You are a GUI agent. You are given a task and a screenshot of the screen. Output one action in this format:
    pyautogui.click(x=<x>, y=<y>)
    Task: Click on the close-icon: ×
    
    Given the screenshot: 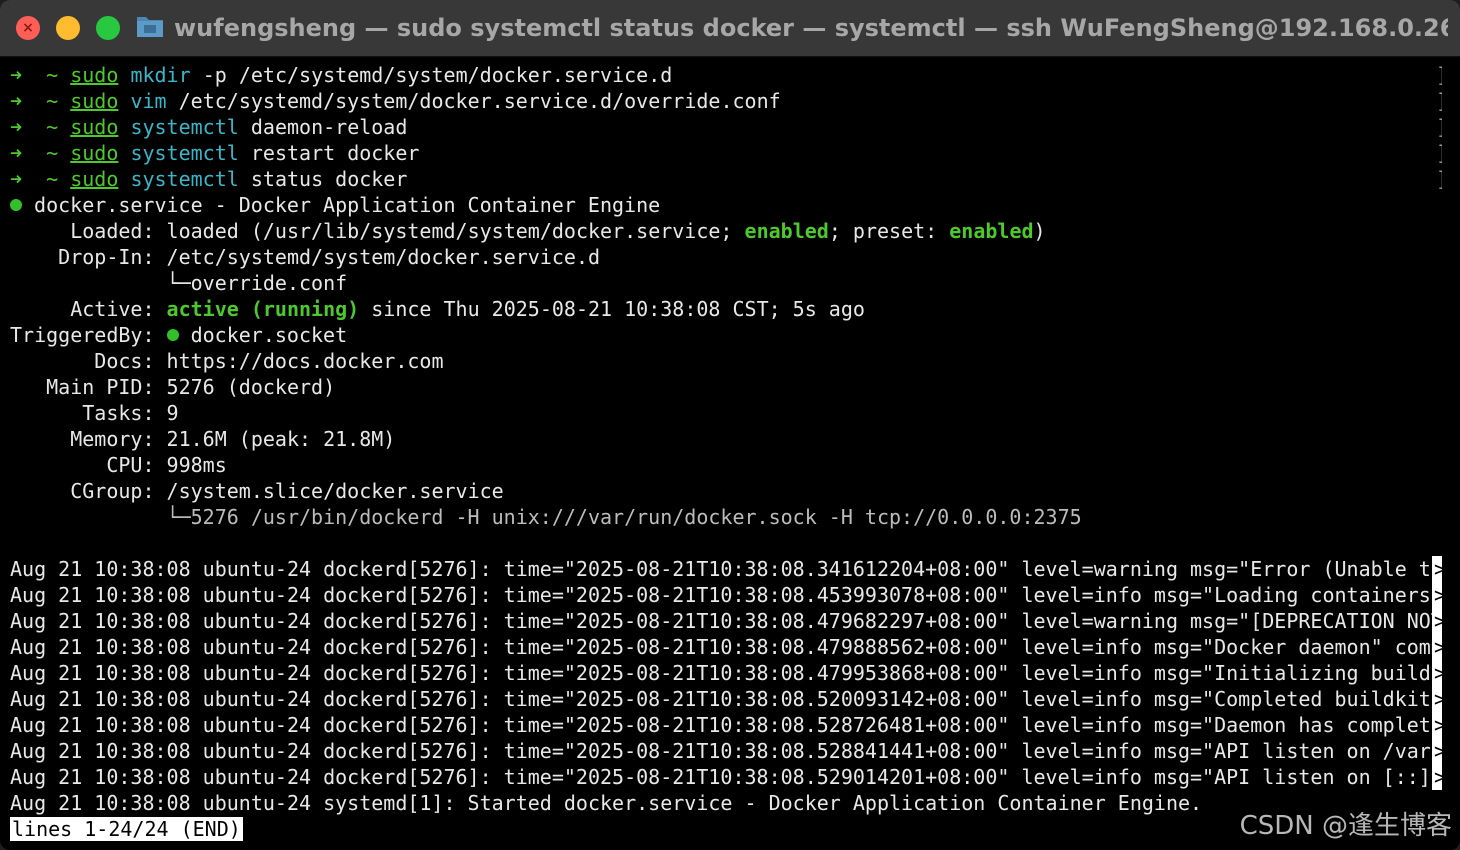 What is the action you would take?
    pyautogui.click(x=28, y=28)
    